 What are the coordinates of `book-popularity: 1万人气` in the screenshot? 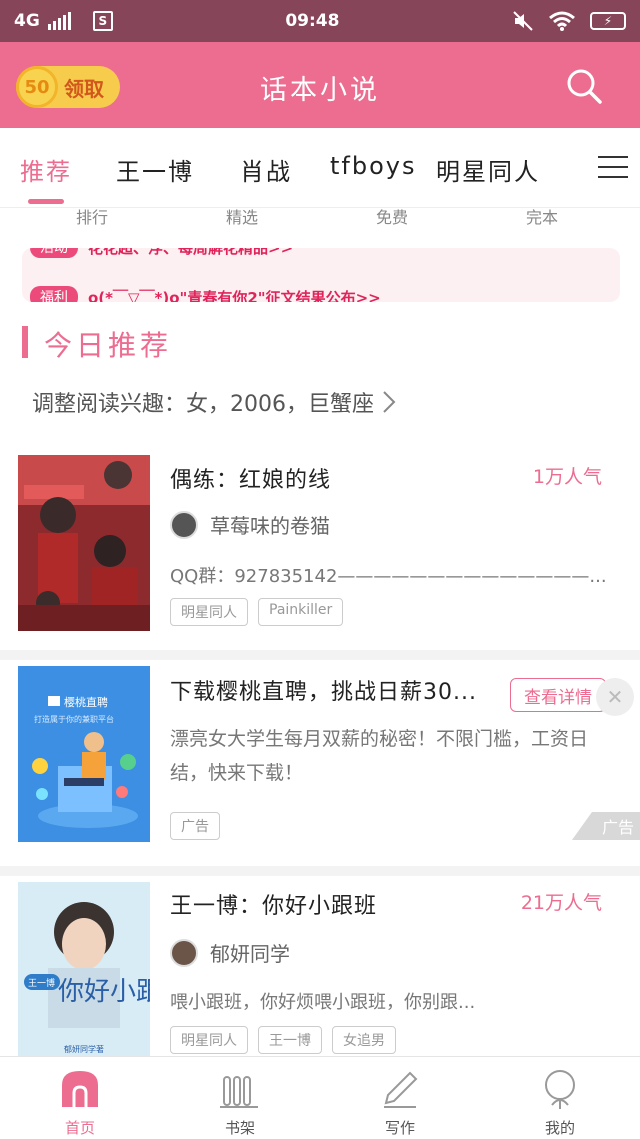 It's located at (567, 477).